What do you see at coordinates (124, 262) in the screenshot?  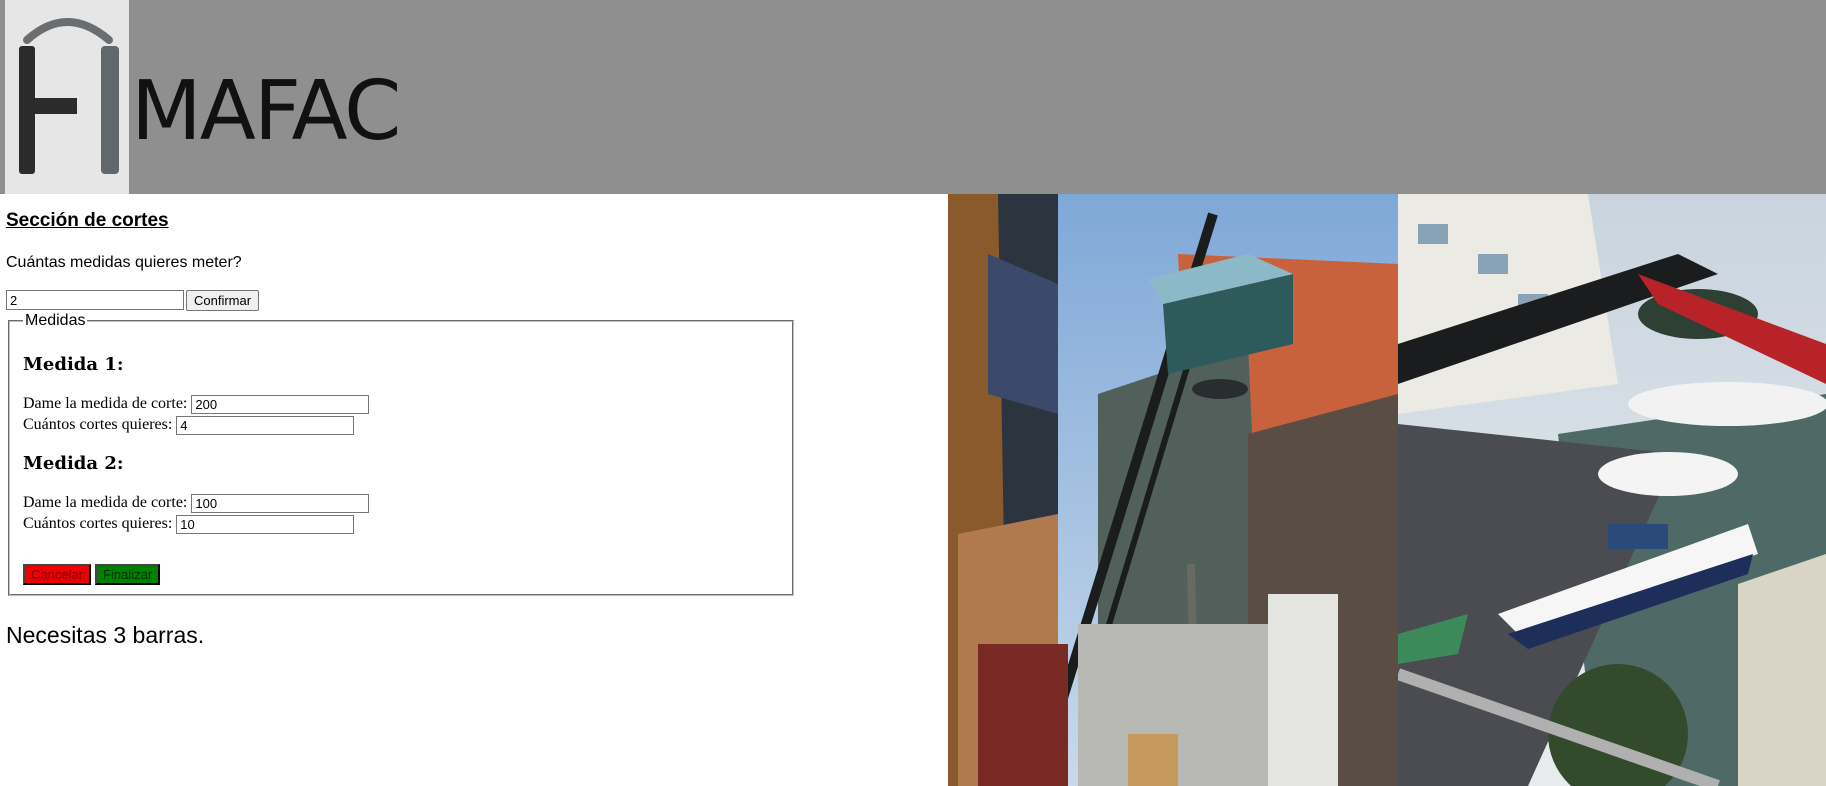 I see `question-text: Cuántas medidas quieres meter?` at bounding box center [124, 262].